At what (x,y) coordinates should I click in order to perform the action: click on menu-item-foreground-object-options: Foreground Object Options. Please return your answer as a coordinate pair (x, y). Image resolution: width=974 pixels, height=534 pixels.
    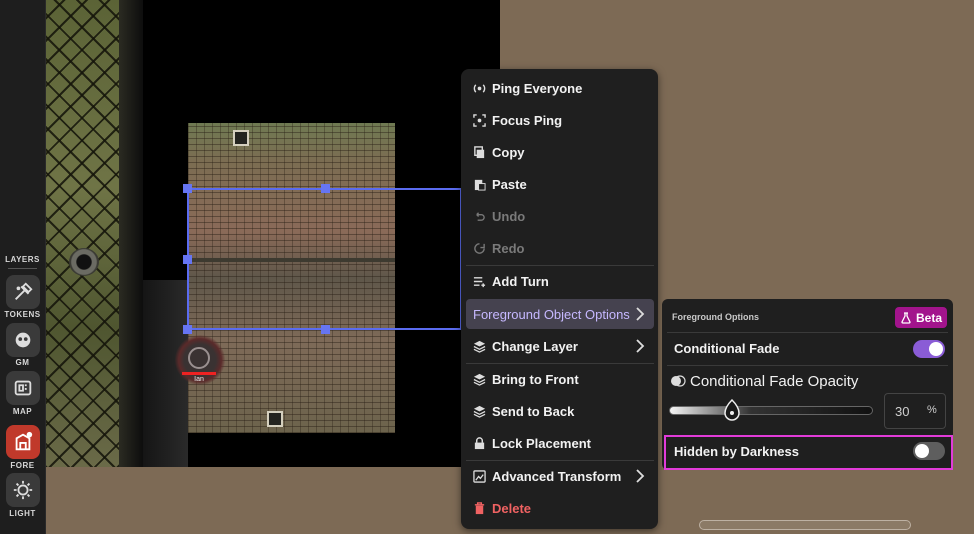
    Looking at the image, I should click on (560, 314).